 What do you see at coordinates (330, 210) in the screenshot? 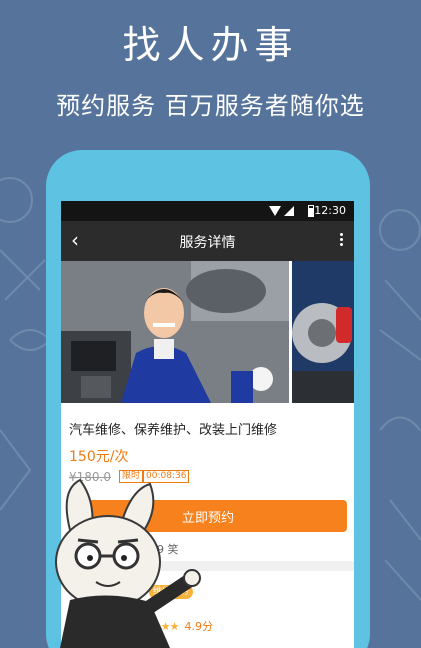
I see `status-time: 12:30` at bounding box center [330, 210].